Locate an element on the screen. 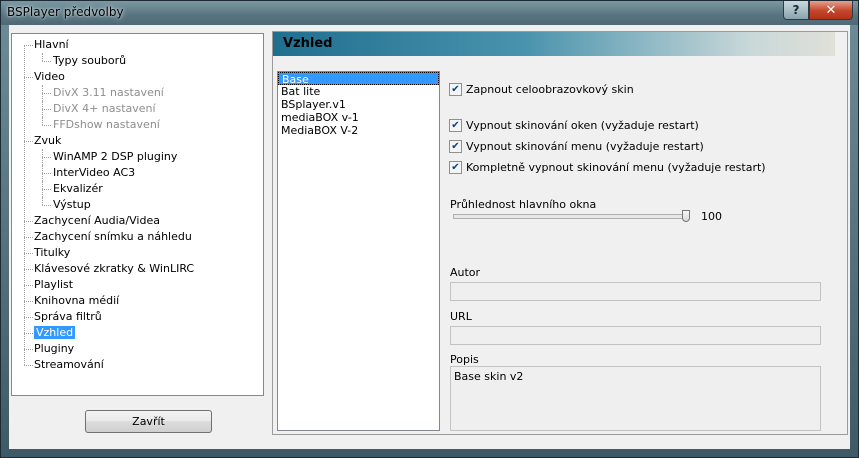  tree-item-label: Správa filtrů is located at coordinates (68, 316).